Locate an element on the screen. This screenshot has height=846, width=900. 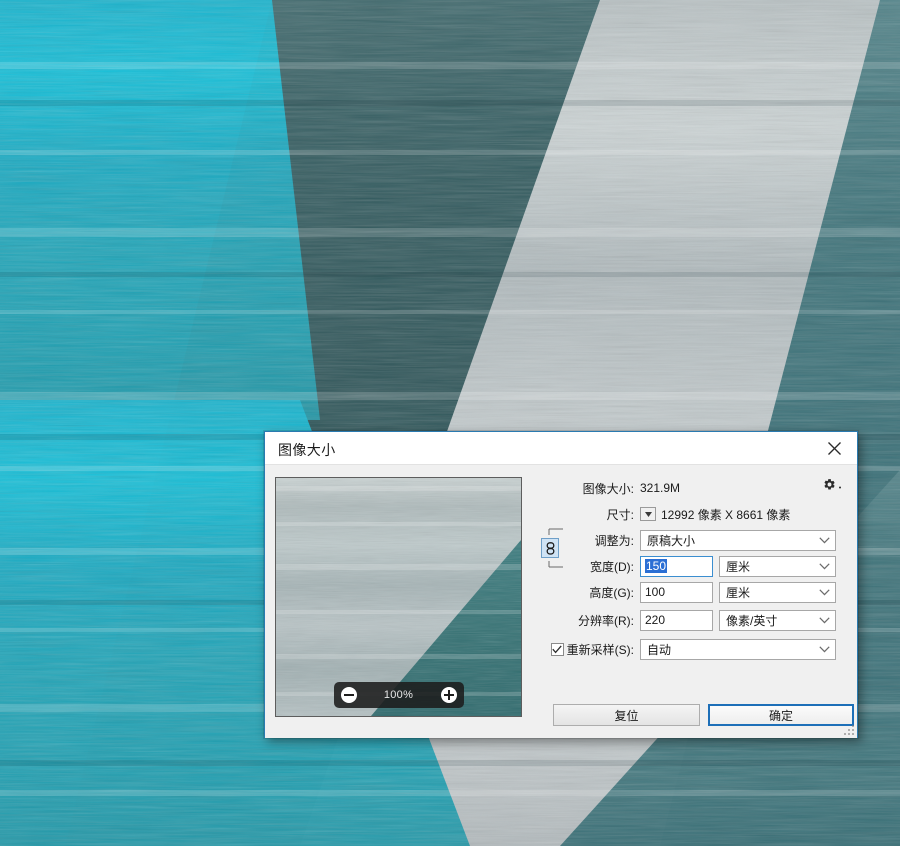
resample-label-wrap: 重新采样(S): is located at coordinates (587, 649).